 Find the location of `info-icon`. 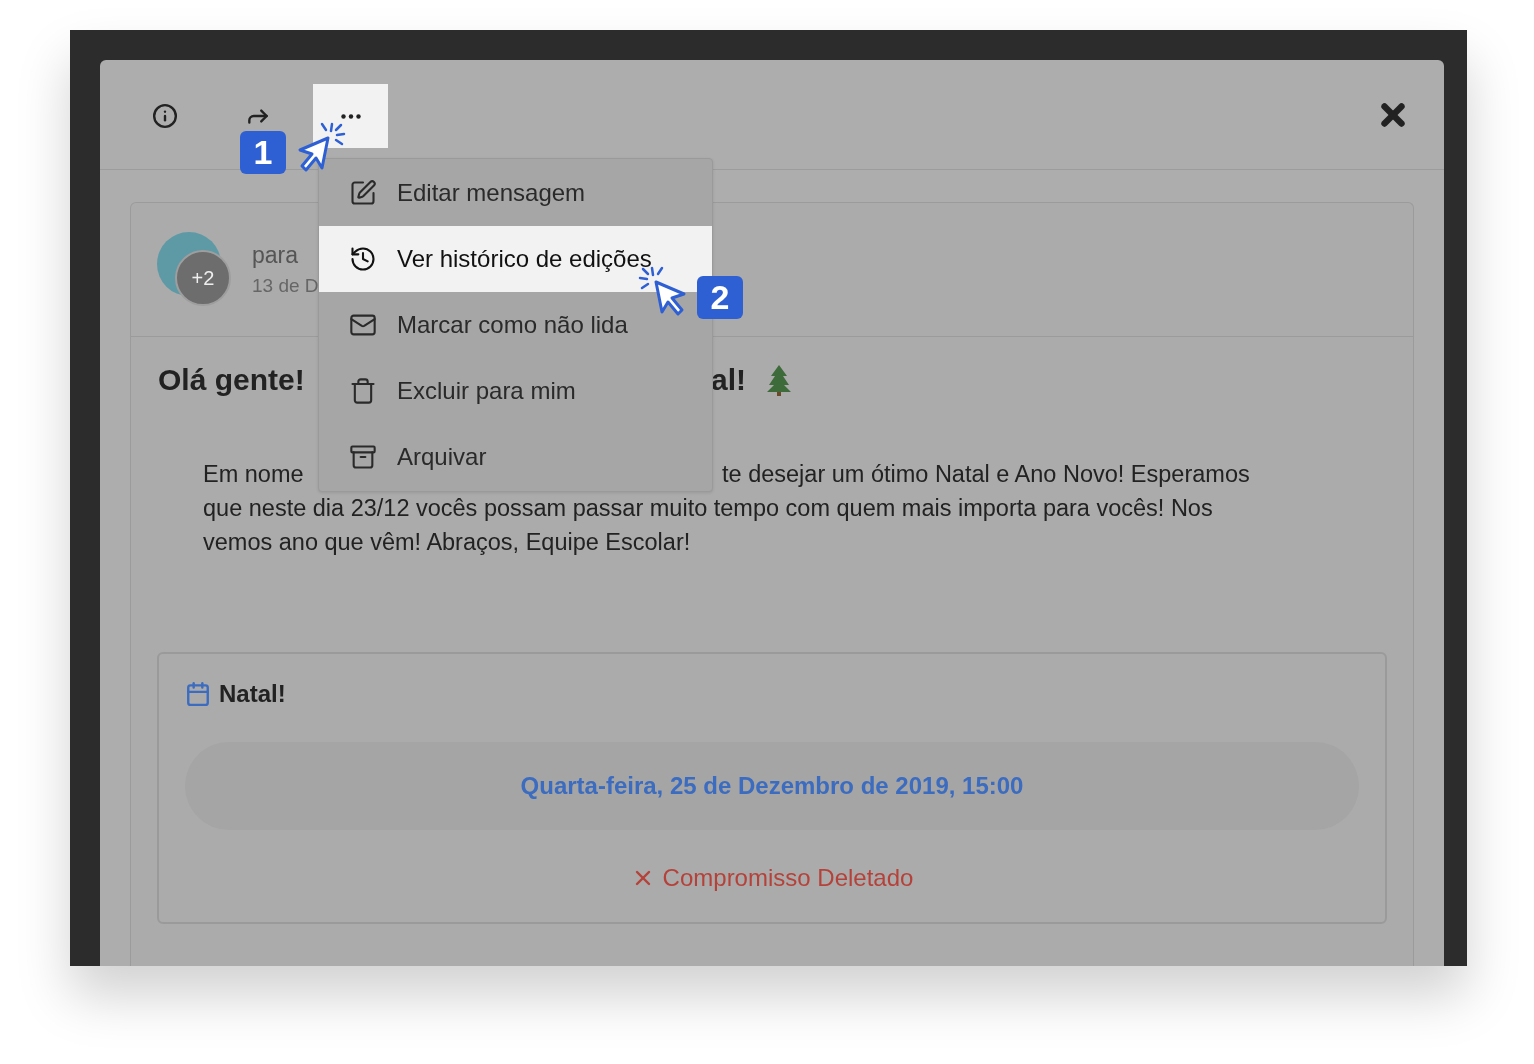

info-icon is located at coordinates (165, 116).